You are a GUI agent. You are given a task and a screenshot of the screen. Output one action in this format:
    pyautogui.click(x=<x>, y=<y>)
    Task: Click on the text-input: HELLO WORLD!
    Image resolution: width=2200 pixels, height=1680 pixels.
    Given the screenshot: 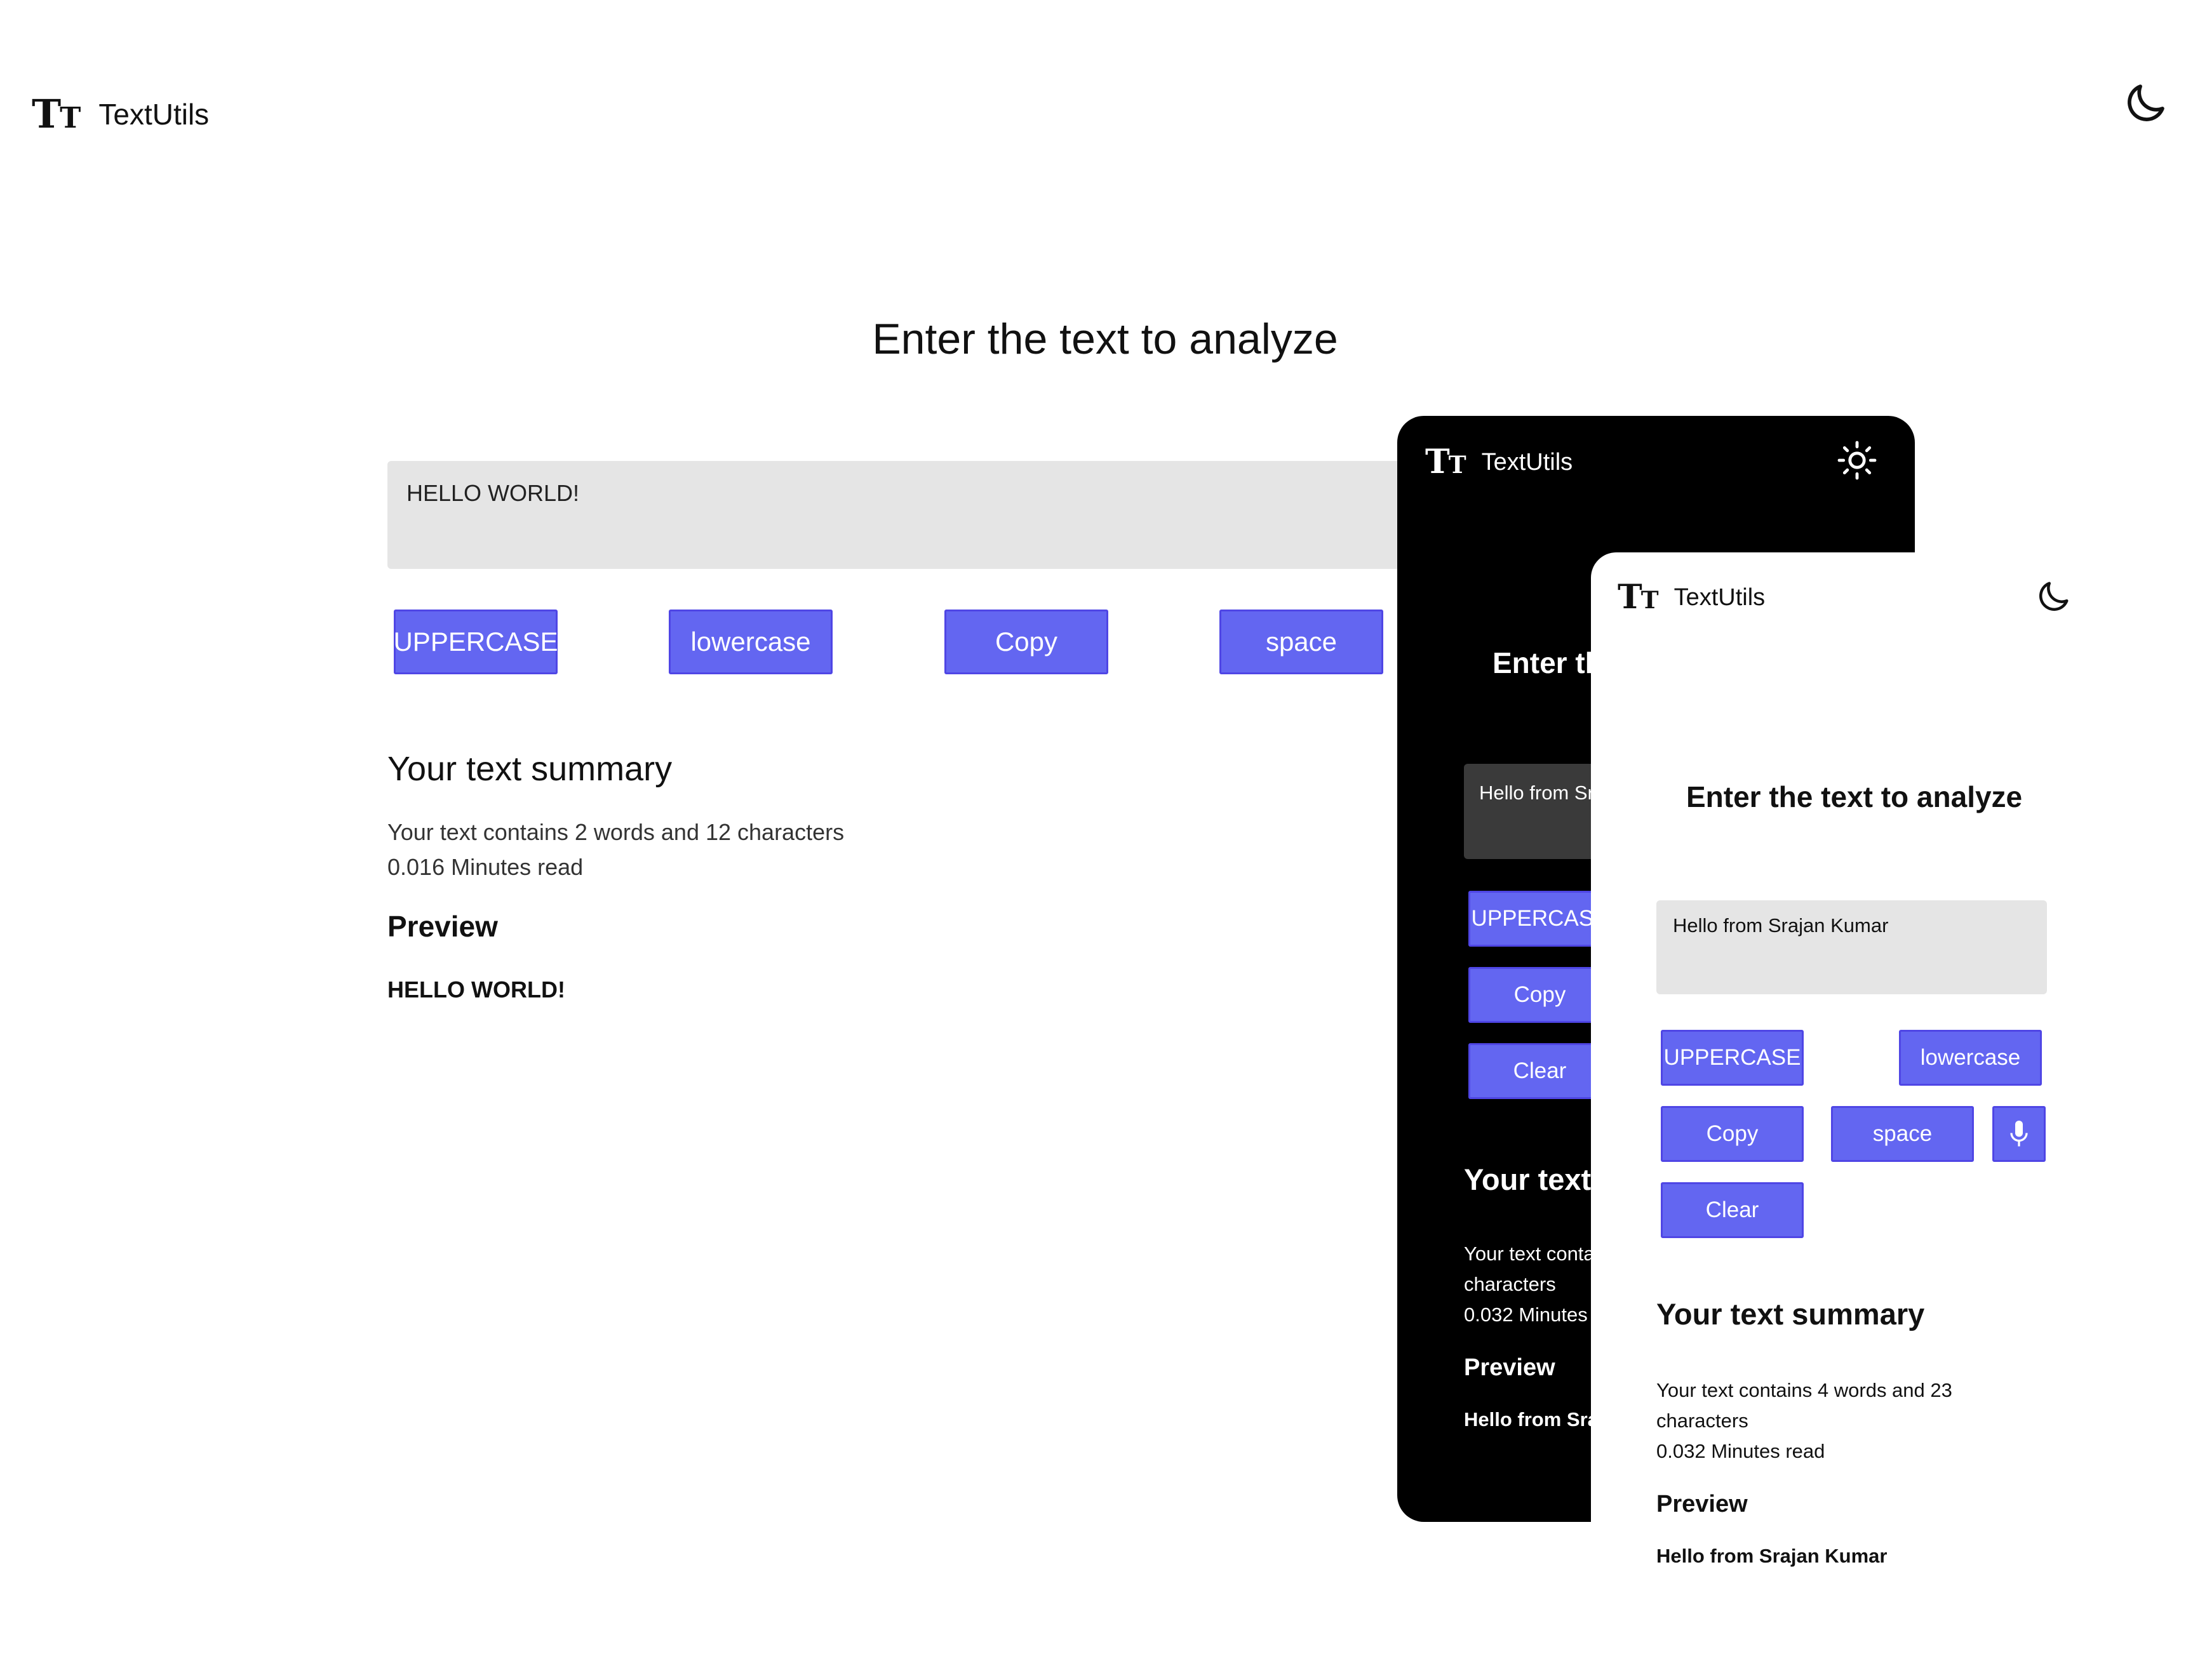 What is the action you would take?
    pyautogui.click(x=902, y=515)
    